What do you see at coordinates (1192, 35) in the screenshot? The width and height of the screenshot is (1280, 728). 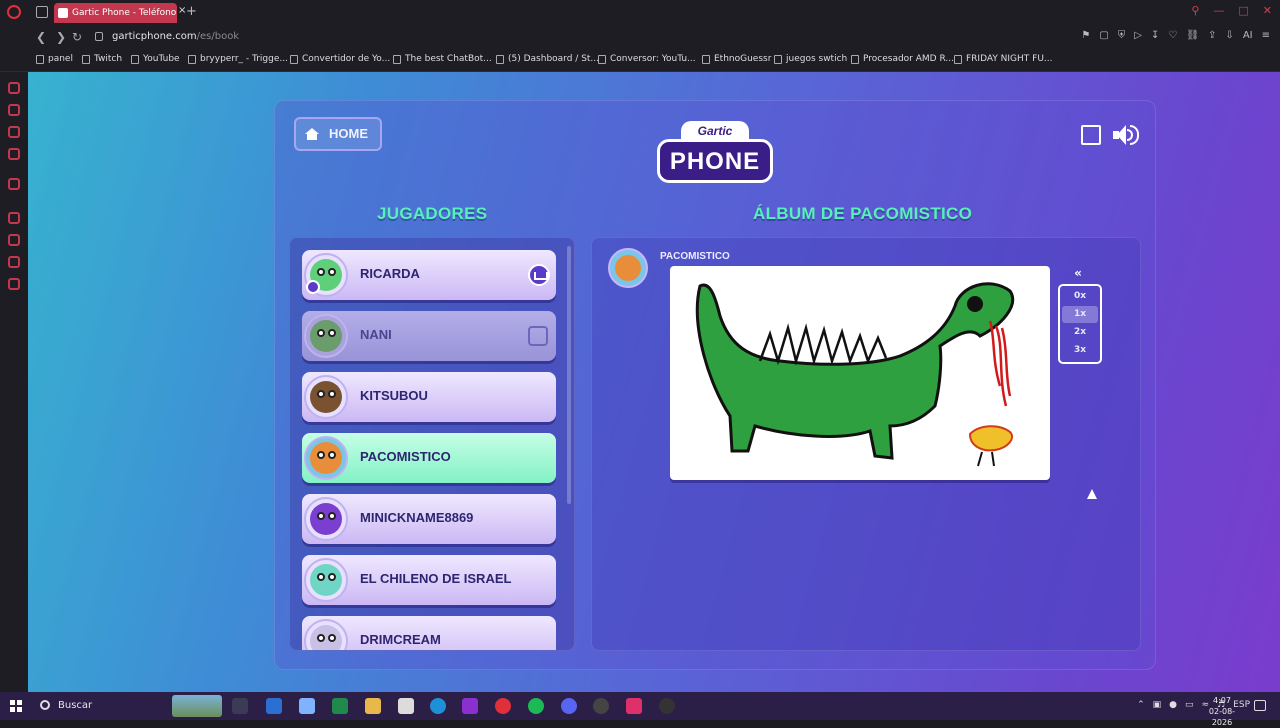 I see `extensions-icon: ⛓` at bounding box center [1192, 35].